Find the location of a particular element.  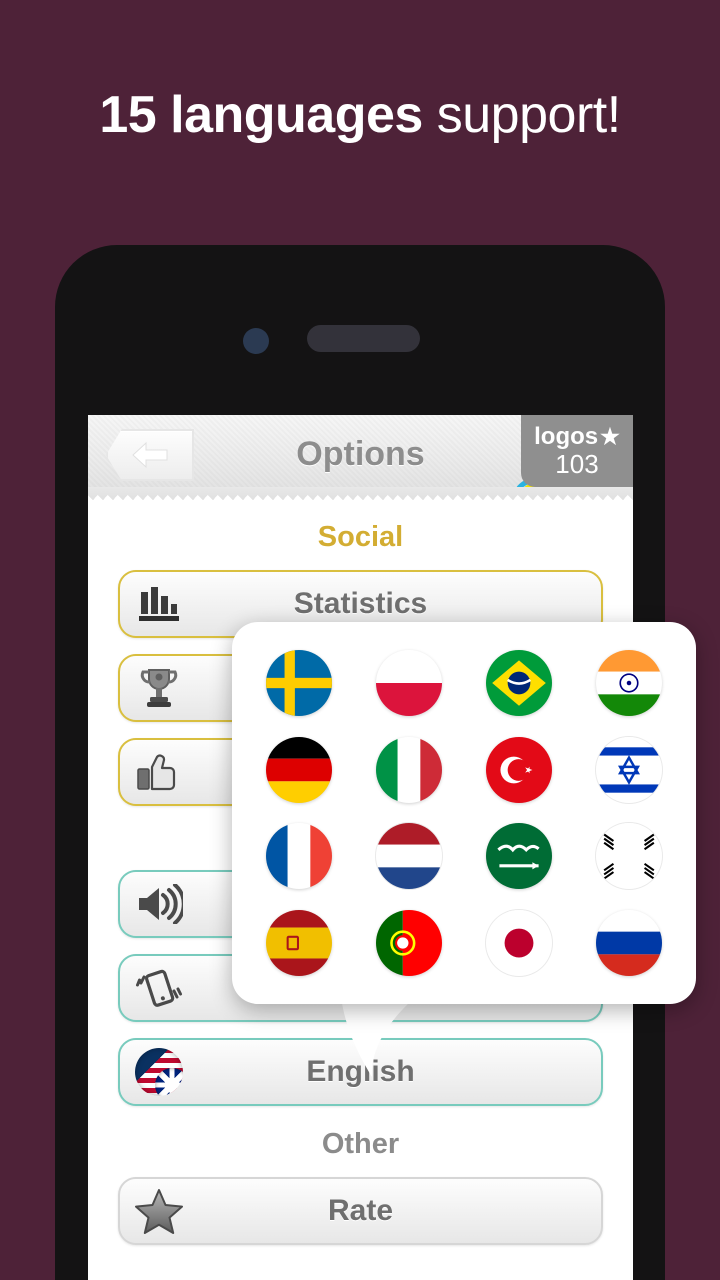

flag-russia-icon is located at coordinates (629, 942).